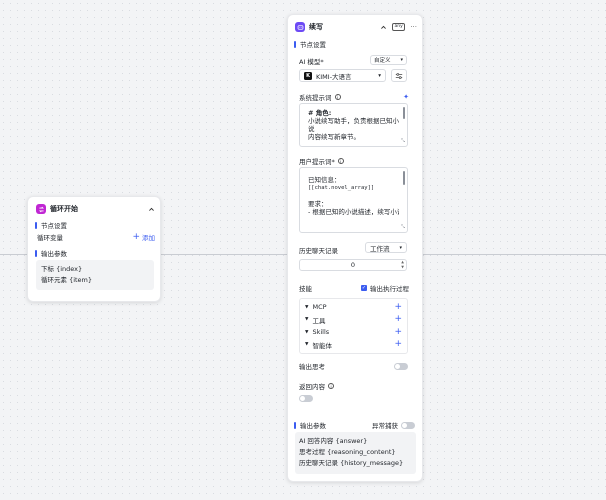 The image size is (606, 500). Describe the element at coordinates (317, 162) in the screenshot. I see `user-prompt-label: 用户提示词*` at that location.